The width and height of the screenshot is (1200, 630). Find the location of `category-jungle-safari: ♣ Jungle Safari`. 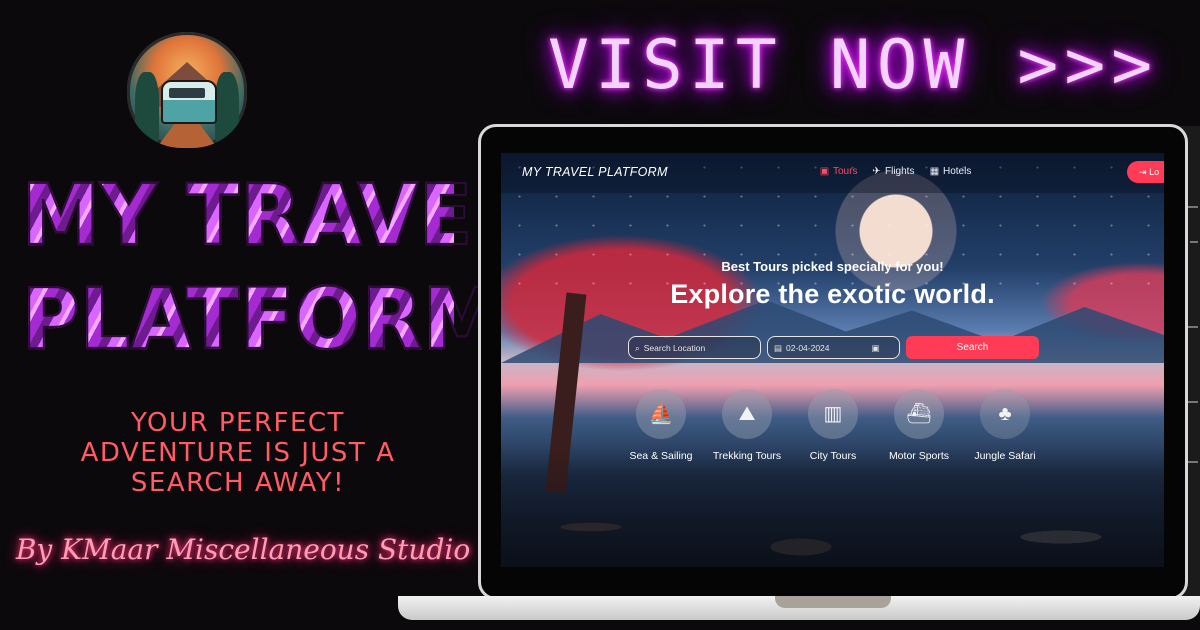

category-jungle-safari: ♣ Jungle Safari is located at coordinates (1005, 425).